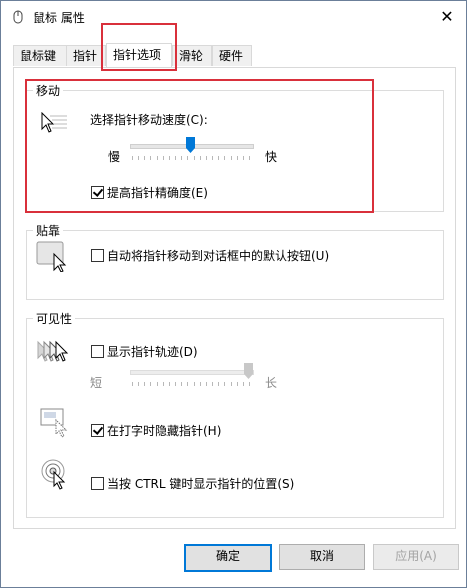 Image resolution: width=467 pixels, height=588 pixels. Describe the element at coordinates (233, 17) in the screenshot. I see `title-bar: 鼠标 属性 ✕` at that location.